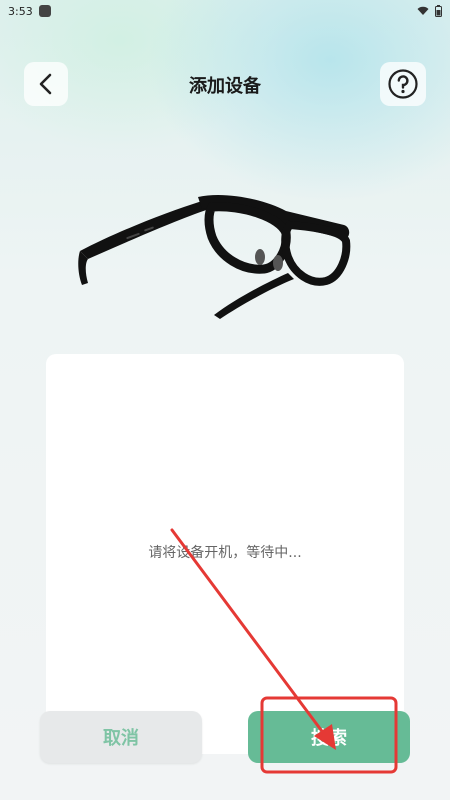 The image size is (450, 800). Describe the element at coordinates (329, 737) in the screenshot. I see `search-button: 搜索` at that location.